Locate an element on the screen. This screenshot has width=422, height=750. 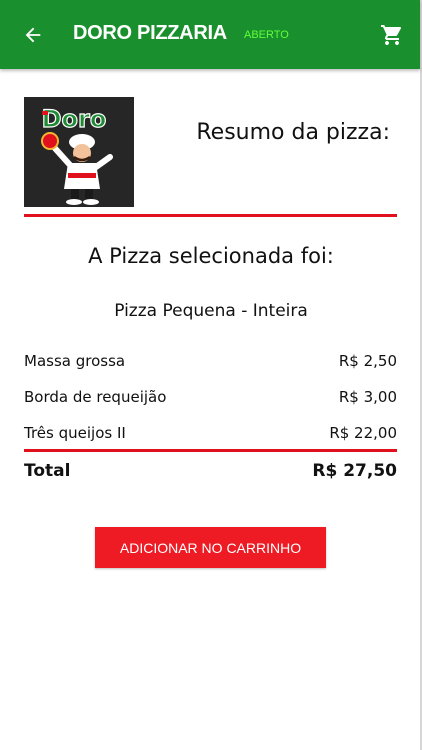
item-price: R$ 22,00 is located at coordinates (363, 433).